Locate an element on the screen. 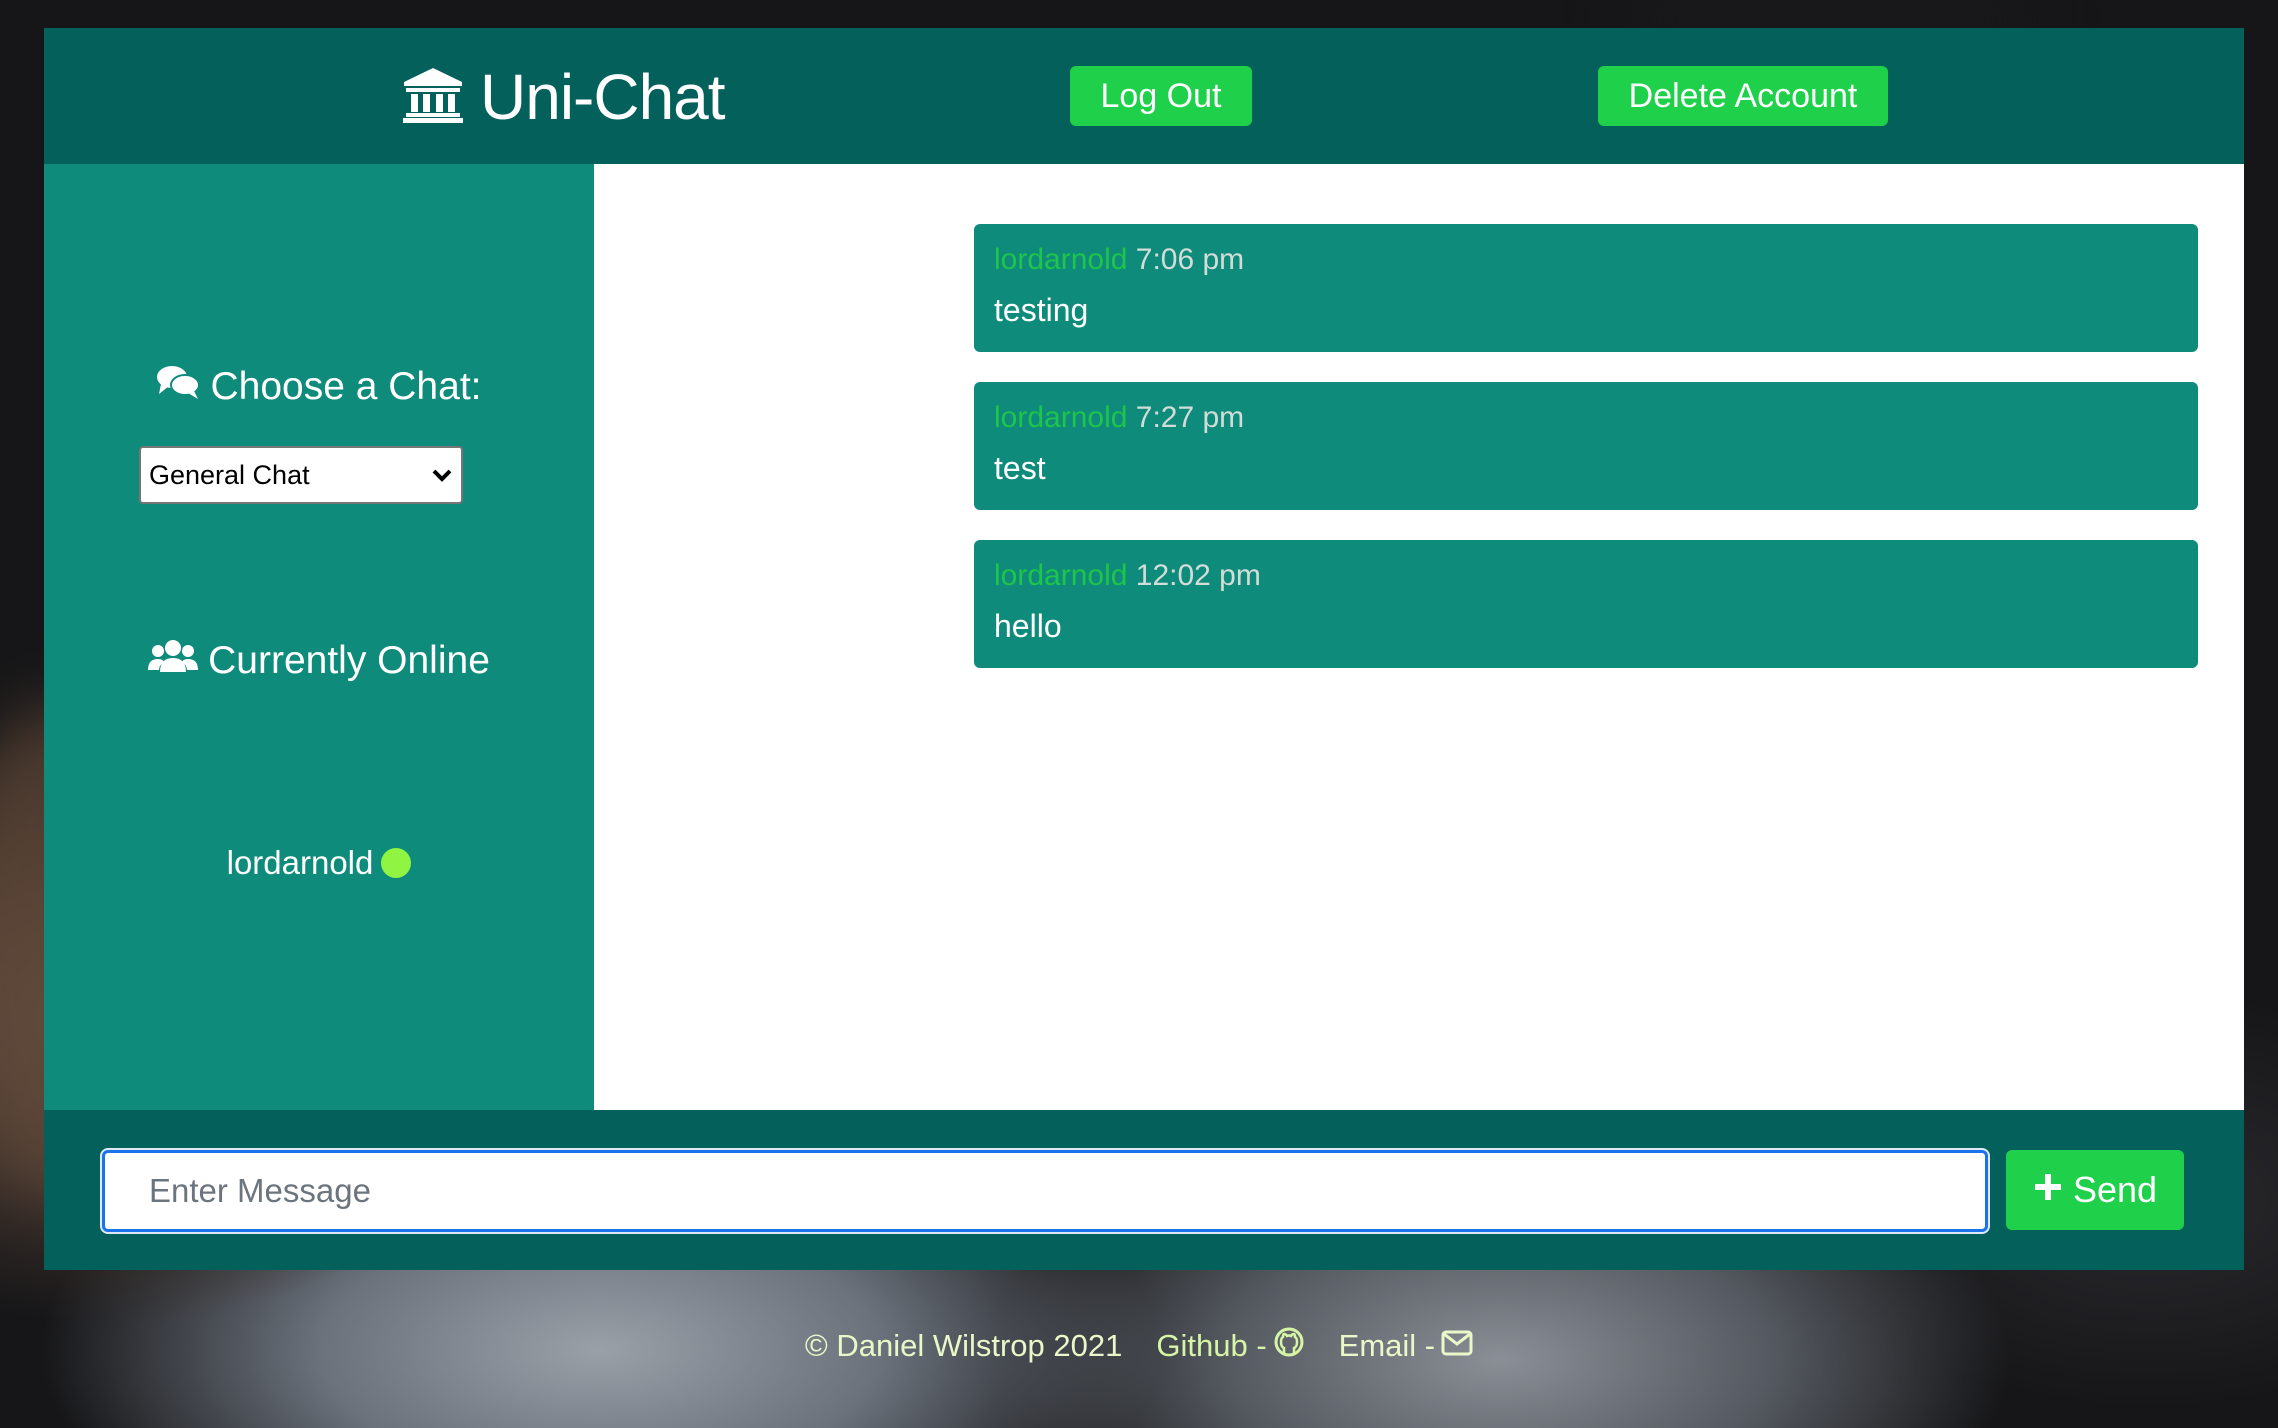 The height and width of the screenshot is (1428, 2278). github-icon is located at coordinates (1289, 1346).